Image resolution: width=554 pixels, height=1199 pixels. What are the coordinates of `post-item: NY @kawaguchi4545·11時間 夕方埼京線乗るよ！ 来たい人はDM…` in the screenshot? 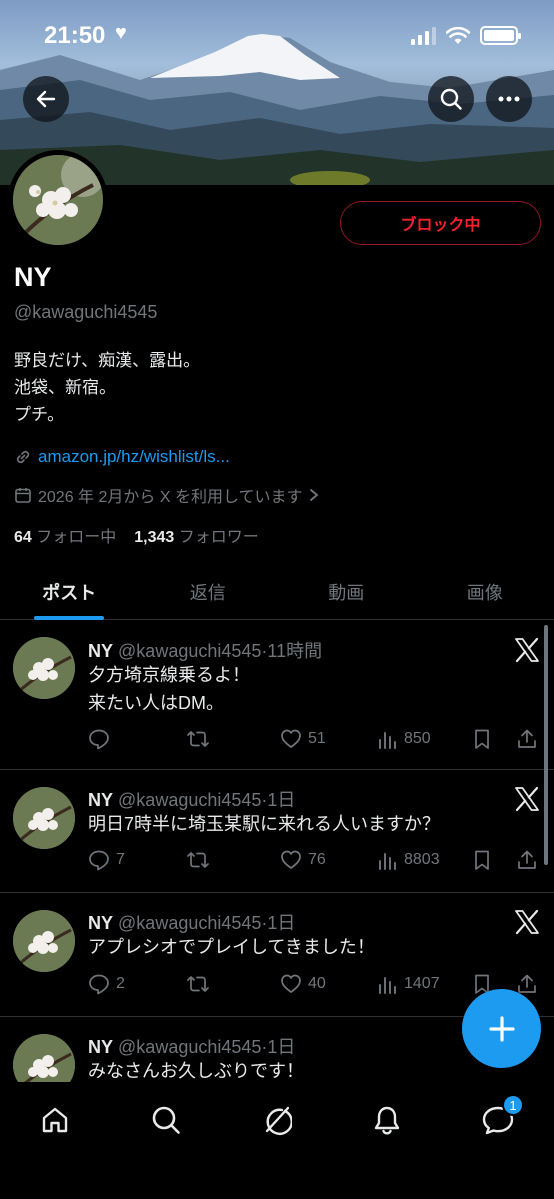 It's located at (277, 695).